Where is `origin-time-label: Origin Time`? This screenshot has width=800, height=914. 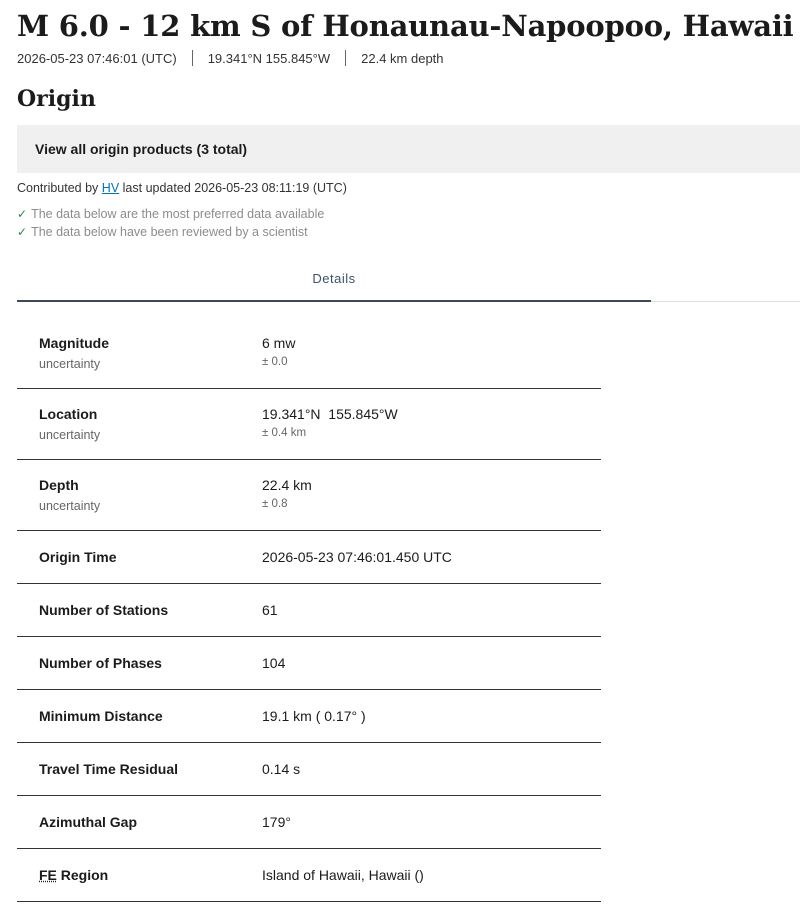 origin-time-label: Origin Time is located at coordinates (78, 557).